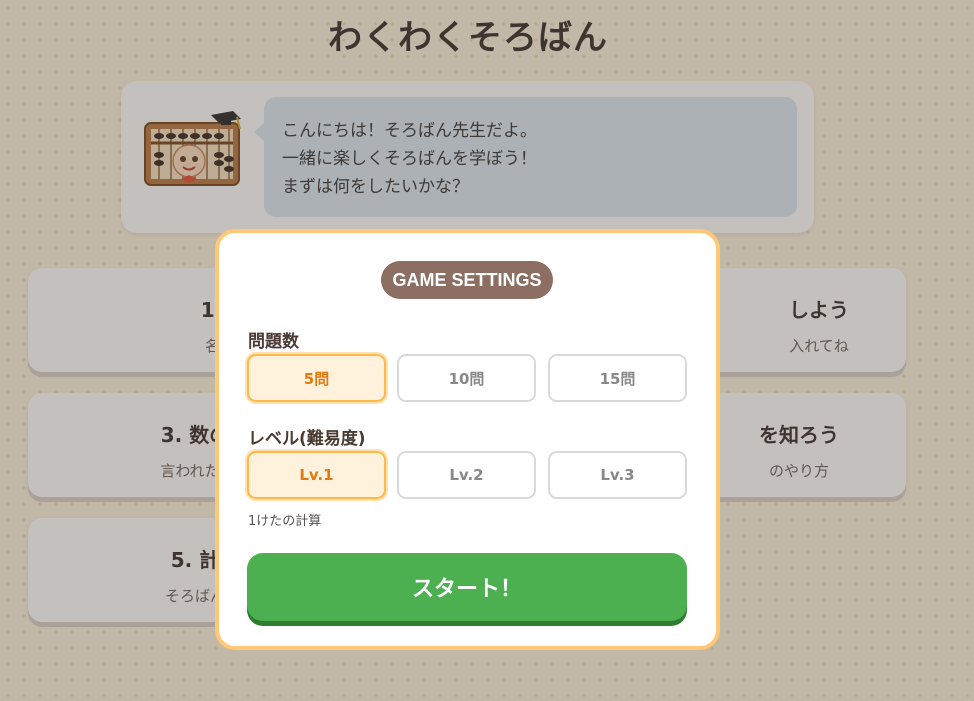  What do you see at coordinates (316, 378) in the screenshot?
I see `count-option-5: 5問` at bounding box center [316, 378].